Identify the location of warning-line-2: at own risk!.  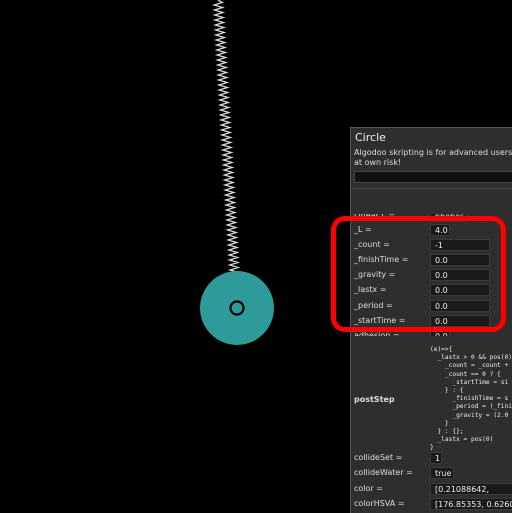
(378, 162).